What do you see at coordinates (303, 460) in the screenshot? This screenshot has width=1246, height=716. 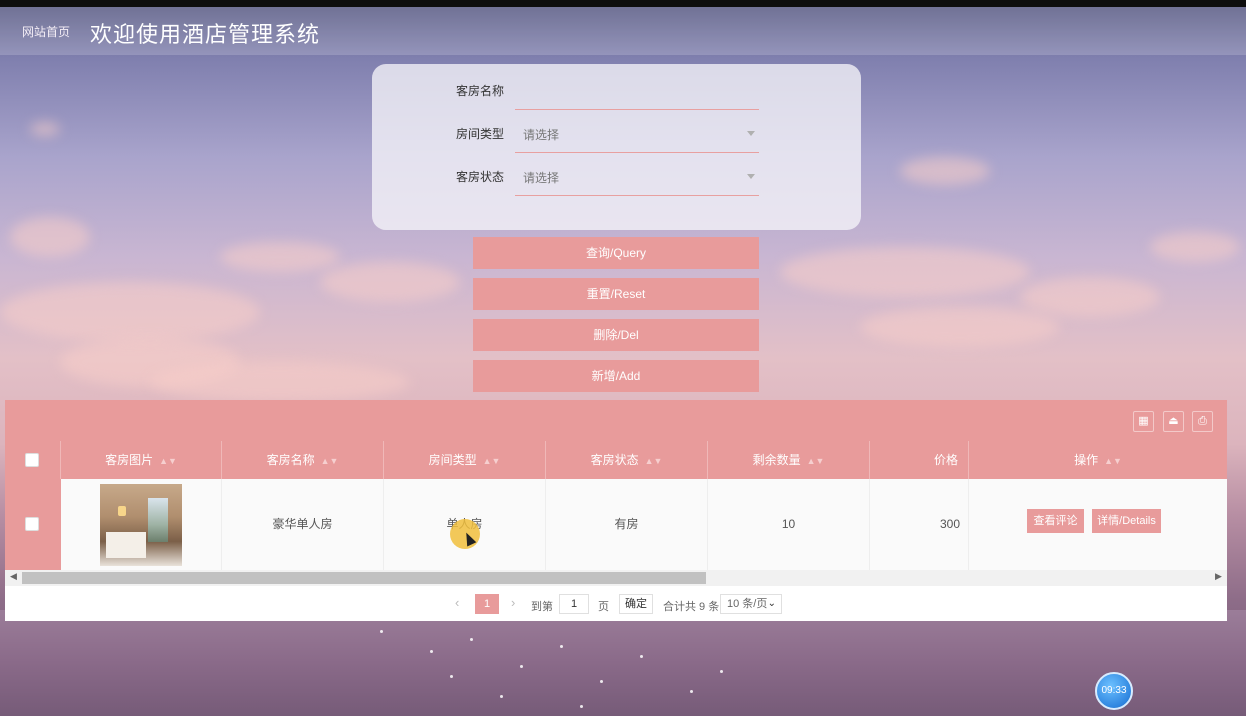 I see `col-header-name: 客房名称 ▲▼` at bounding box center [303, 460].